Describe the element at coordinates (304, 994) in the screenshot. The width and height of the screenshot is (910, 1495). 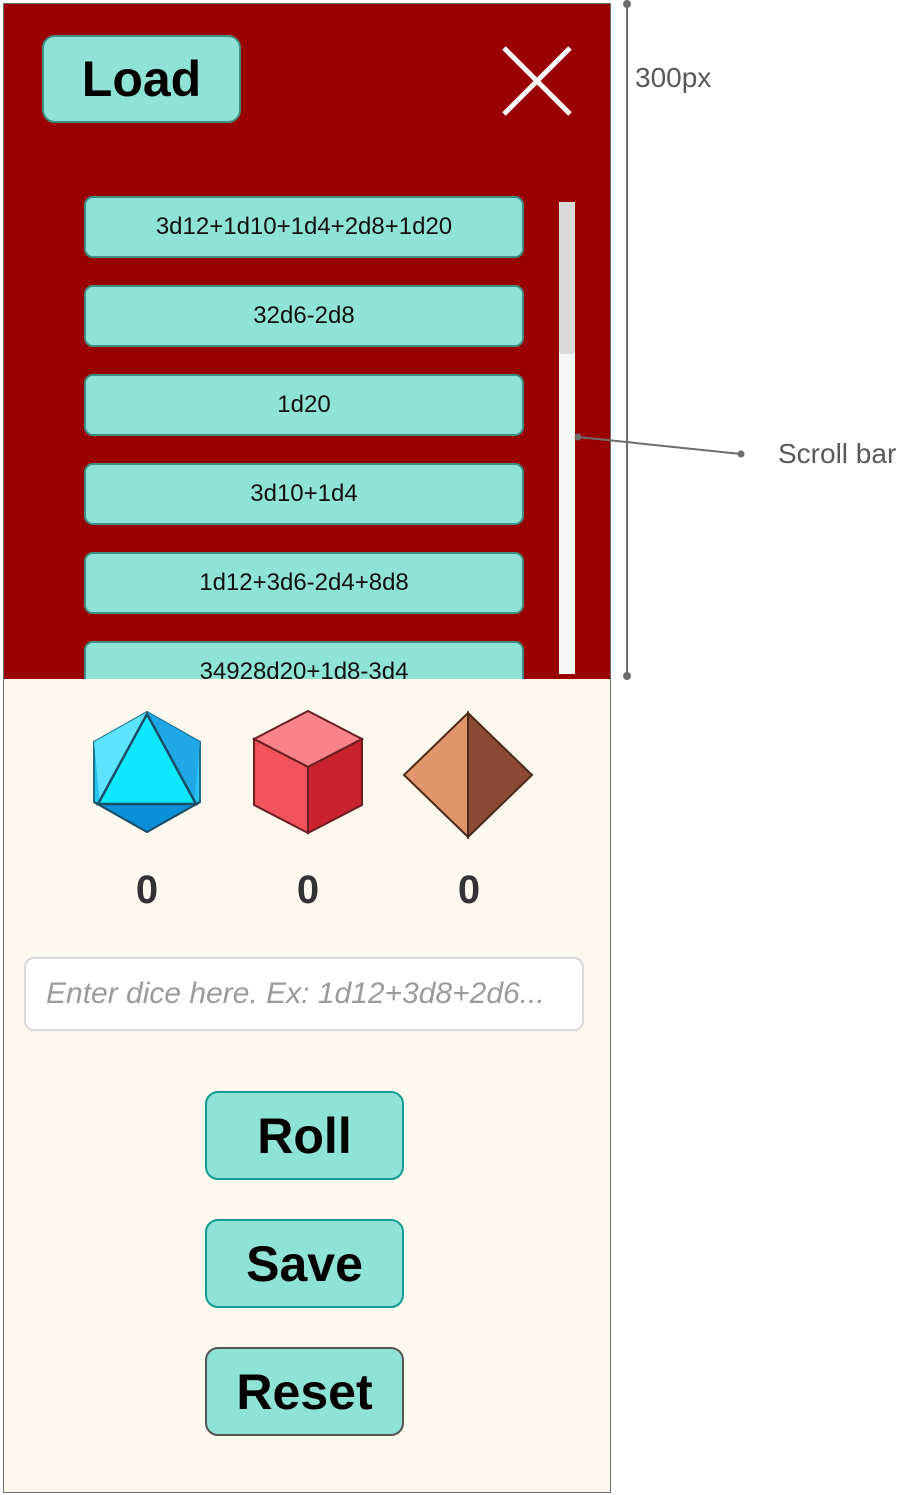
I see `dice-input` at that location.